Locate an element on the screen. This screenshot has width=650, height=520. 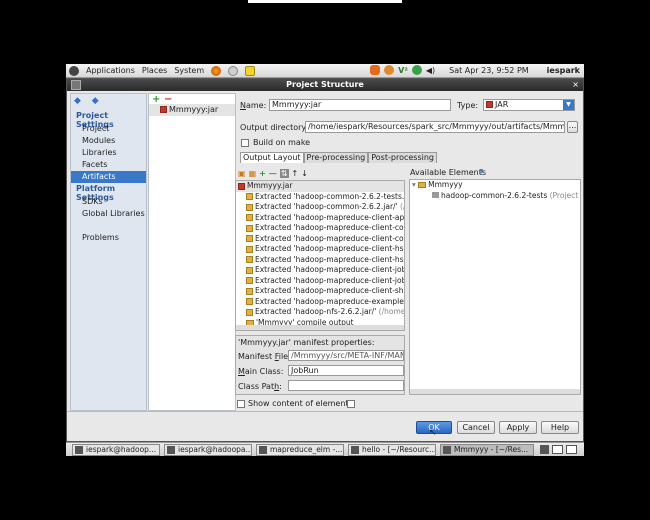
manifest-file-input: /Mmmyyy/src/META-INF/MANIFEST is located at coordinates (346, 355).